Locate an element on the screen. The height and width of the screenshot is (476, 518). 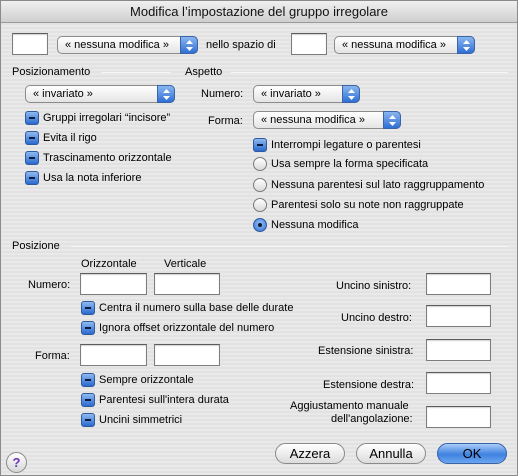
checkbox-sempre-orizzontale is located at coordinates (88, 380).